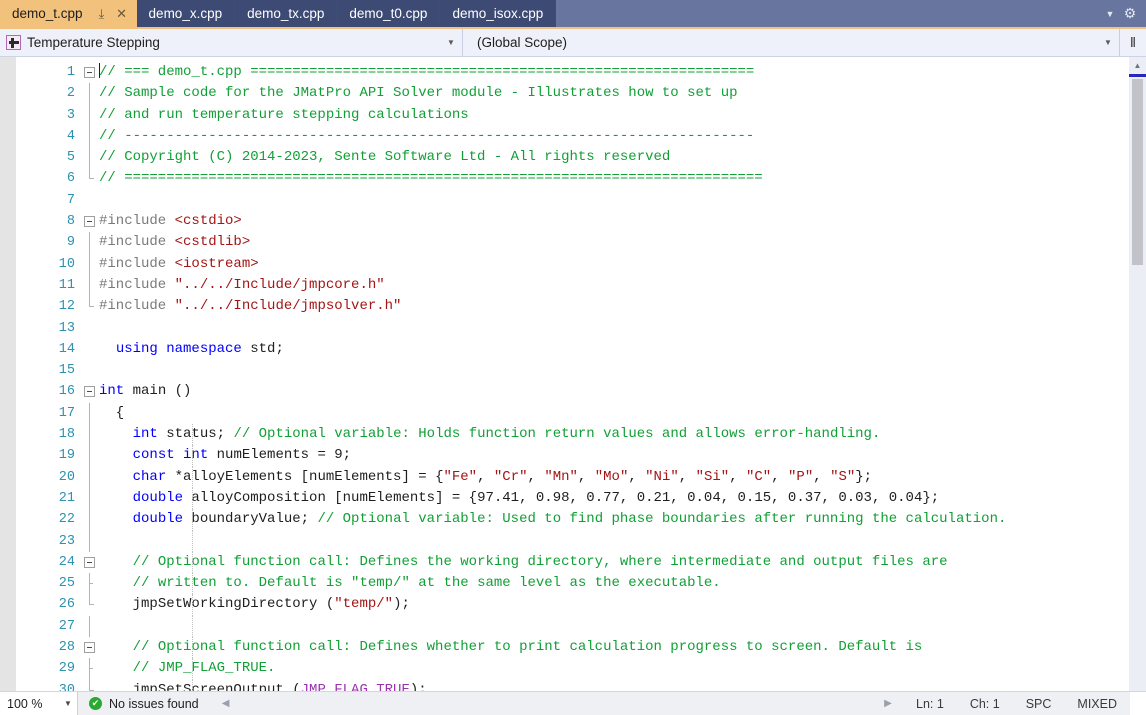 This screenshot has width=1146, height=715. What do you see at coordinates (68, 13) in the screenshot?
I see `editor-tab-demo-t: demo_t.cpp ⤓ ✕` at bounding box center [68, 13].